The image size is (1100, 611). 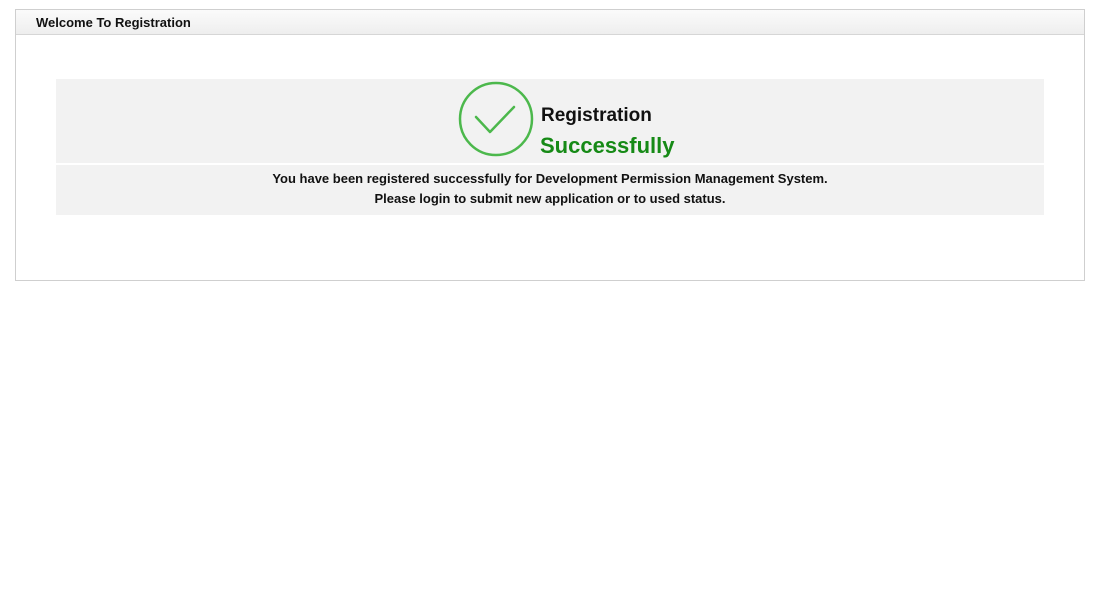 I want to click on panel-header: Welcome To Registration, so click(x=550, y=22).